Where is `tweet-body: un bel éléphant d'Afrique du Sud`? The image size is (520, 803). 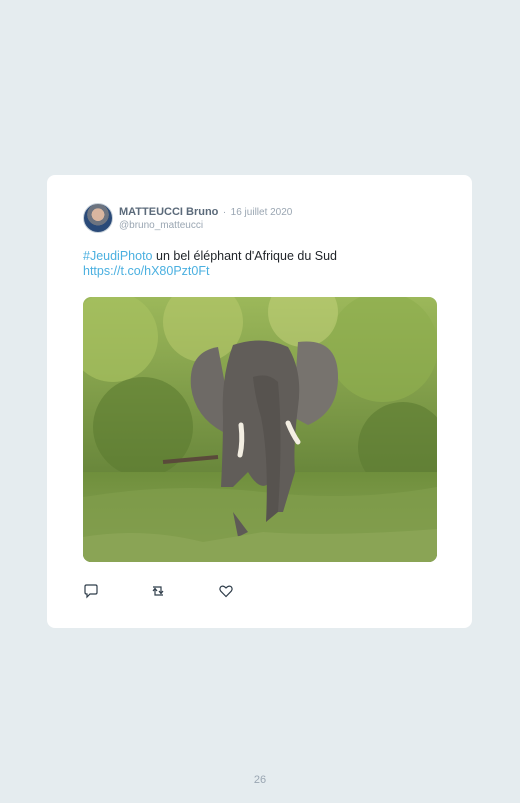 tweet-body: un bel éléphant d'Afrique du Sud is located at coordinates (244, 256).